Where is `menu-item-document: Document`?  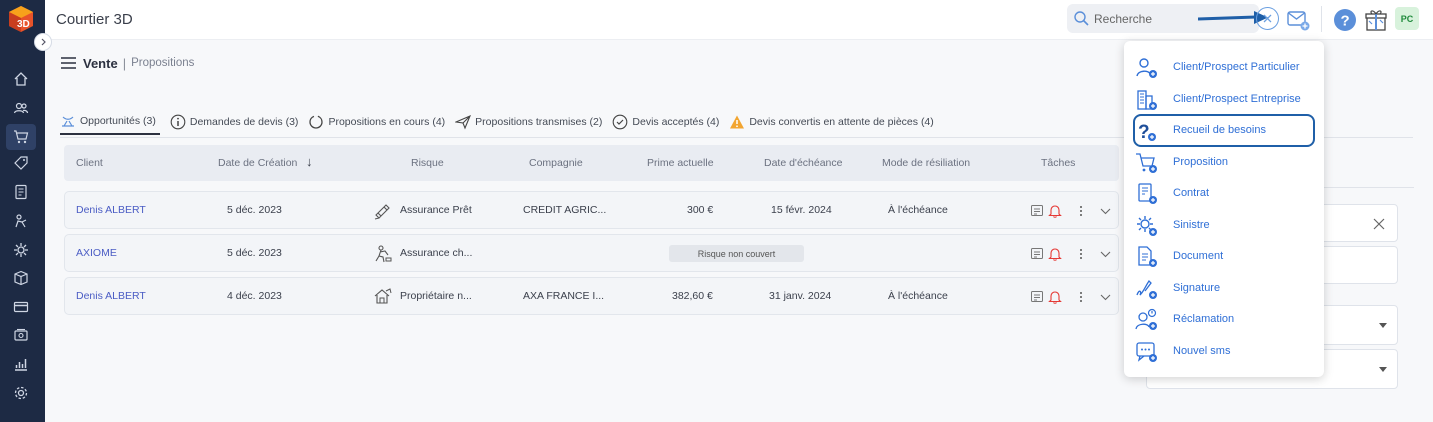
menu-item-document: Document is located at coordinates (1224, 256).